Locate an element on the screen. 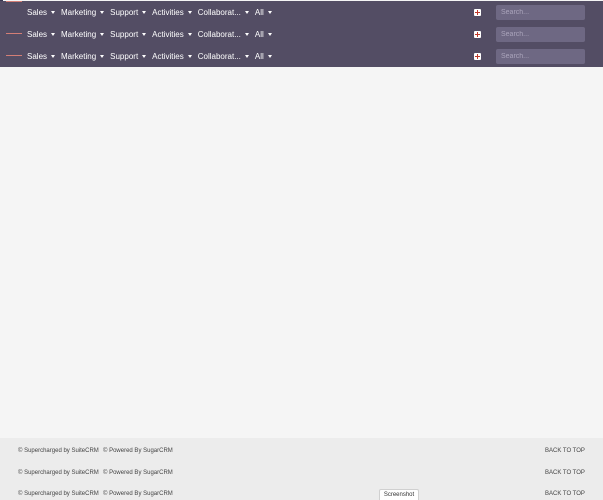 Image resolution: width=603 pixels, height=500 pixels. screenshot-button: Screenshot is located at coordinates (399, 494).